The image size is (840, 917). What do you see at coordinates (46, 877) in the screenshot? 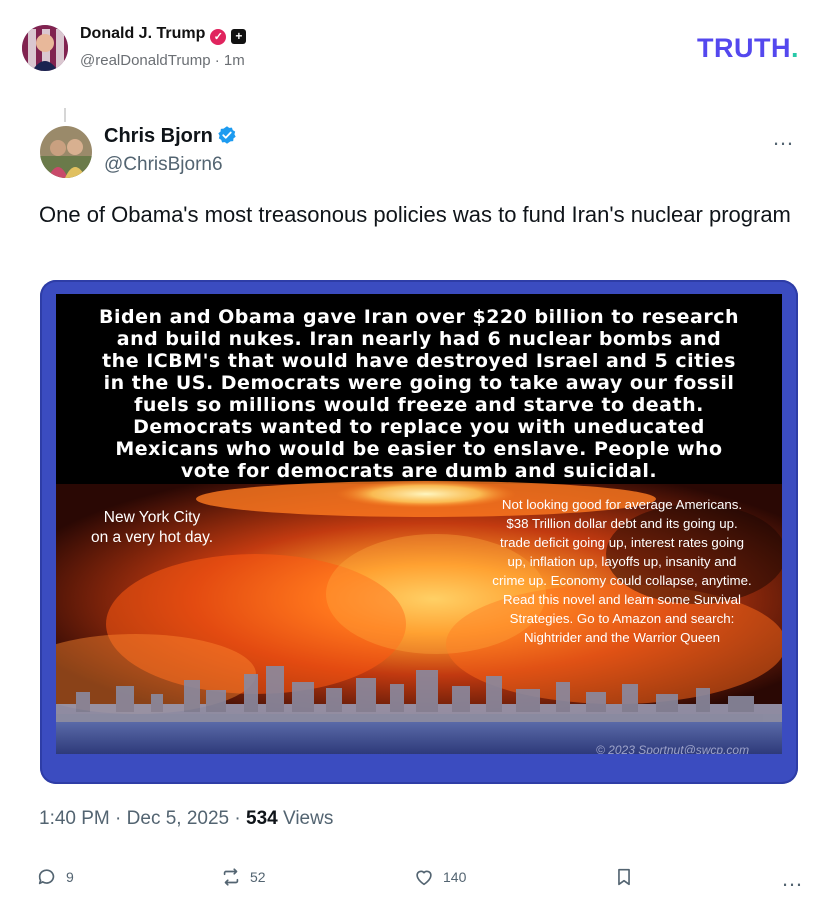
I see `reply-icon` at bounding box center [46, 877].